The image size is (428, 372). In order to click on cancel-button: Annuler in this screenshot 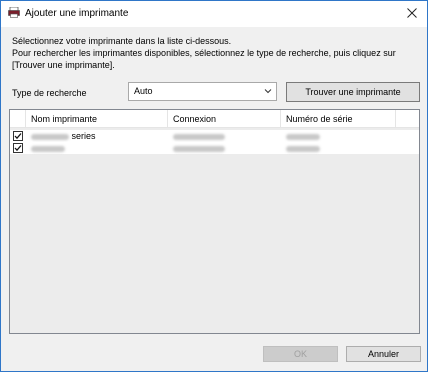, I will do `click(383, 354)`.